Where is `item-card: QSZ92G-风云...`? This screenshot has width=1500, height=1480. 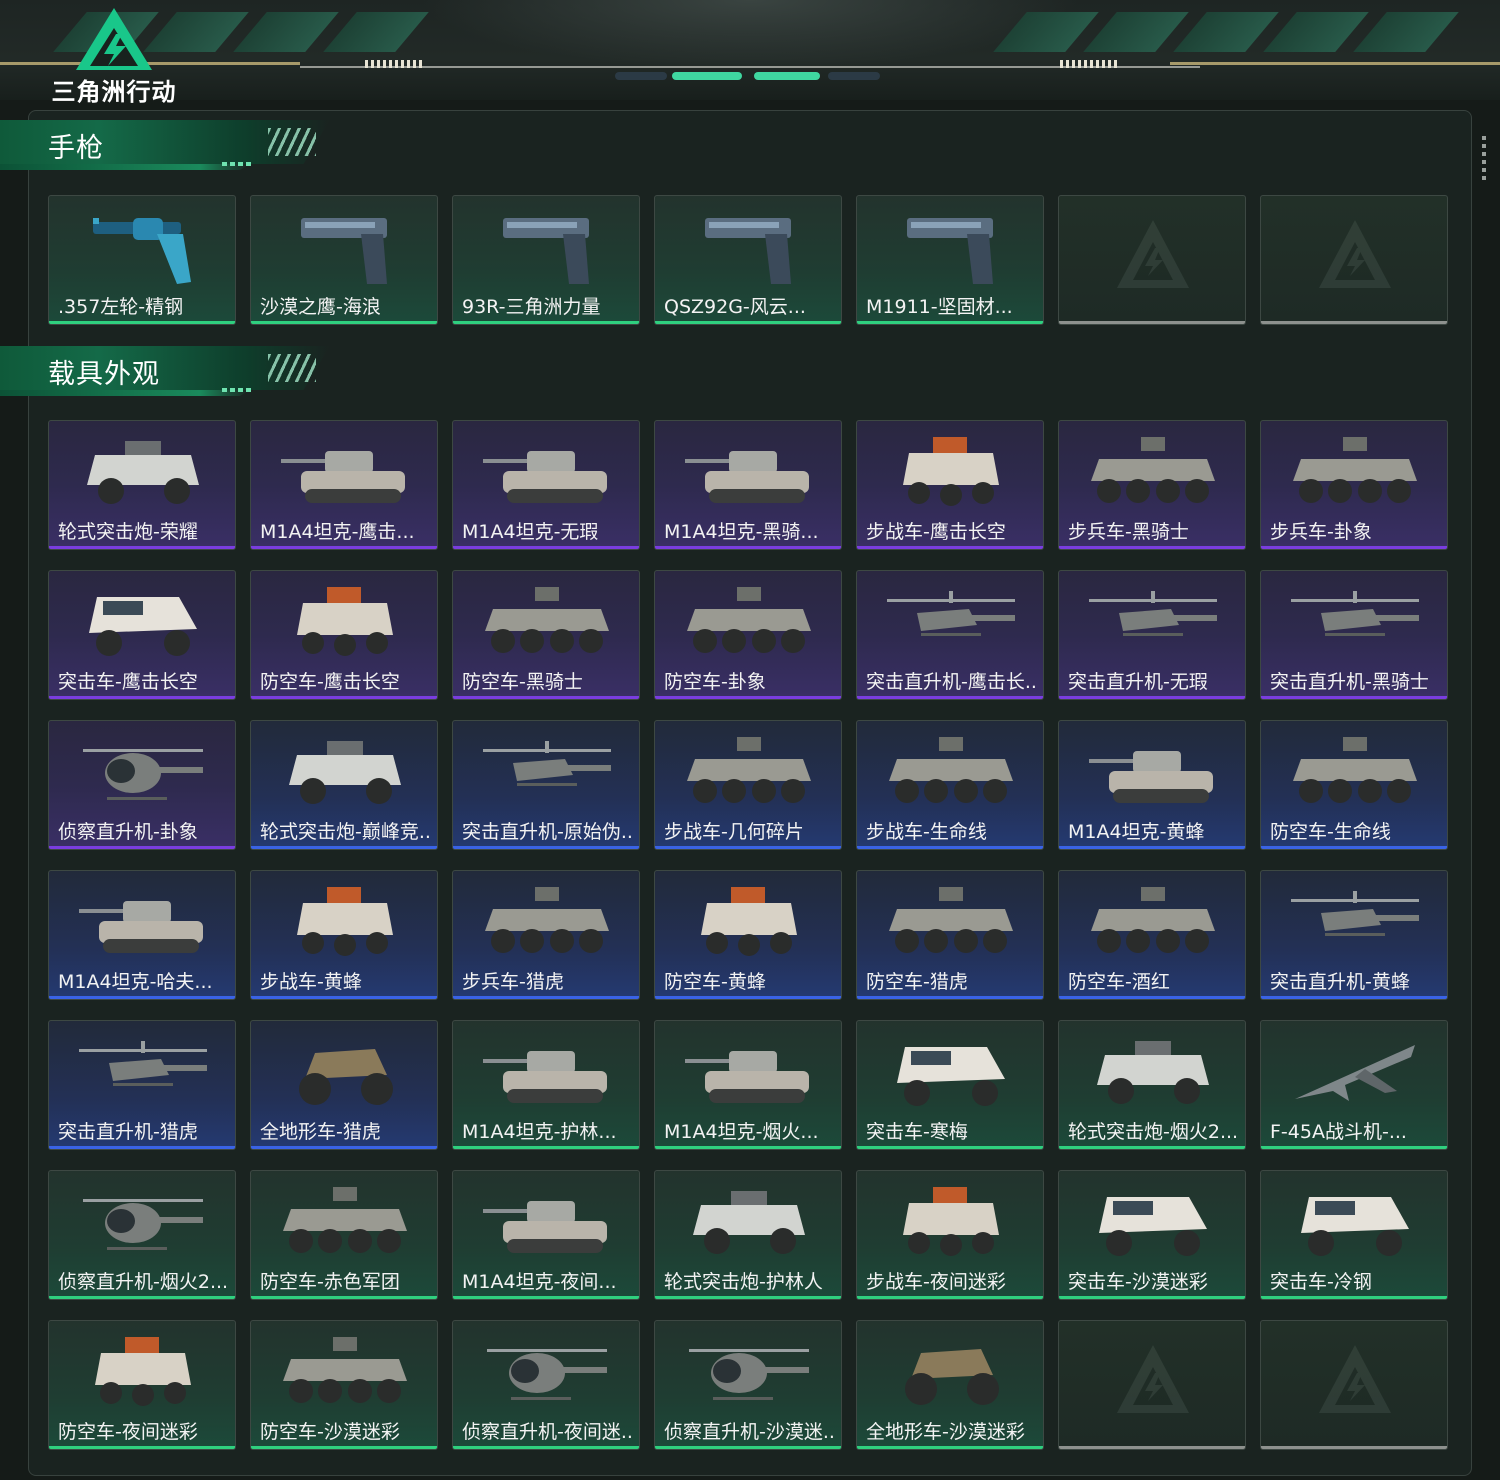 item-card: QSZ92G-风云... is located at coordinates (748, 260).